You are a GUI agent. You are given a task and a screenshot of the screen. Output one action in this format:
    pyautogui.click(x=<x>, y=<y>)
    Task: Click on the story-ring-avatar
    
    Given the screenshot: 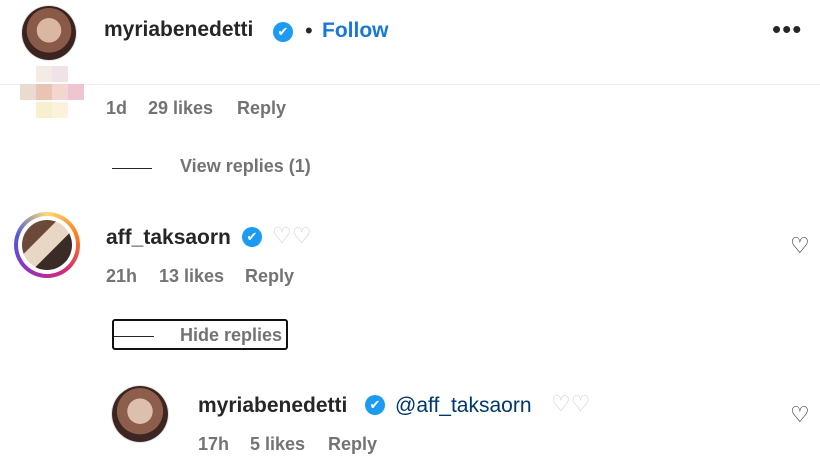 What is the action you would take?
    pyautogui.click(x=47, y=245)
    